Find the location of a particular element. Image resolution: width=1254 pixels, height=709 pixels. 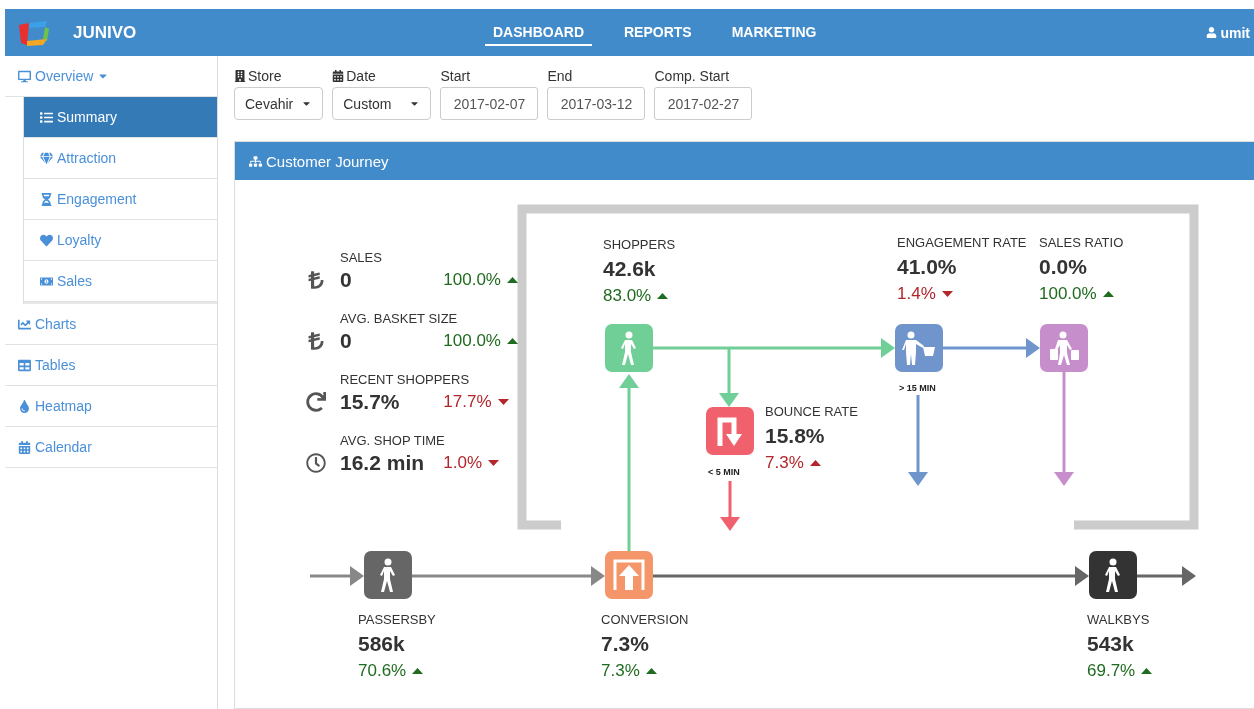

panel-title: Customer Journey is located at coordinates (327, 161).